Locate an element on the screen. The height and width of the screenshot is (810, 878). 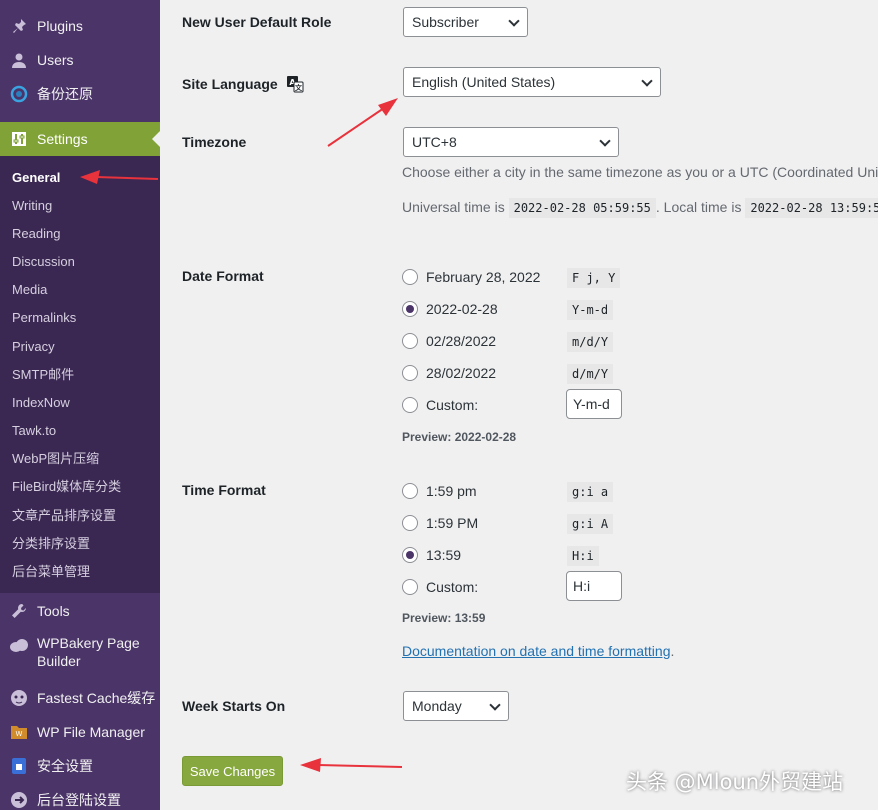
arrow-to-save-button is located at coordinates (351, 765).